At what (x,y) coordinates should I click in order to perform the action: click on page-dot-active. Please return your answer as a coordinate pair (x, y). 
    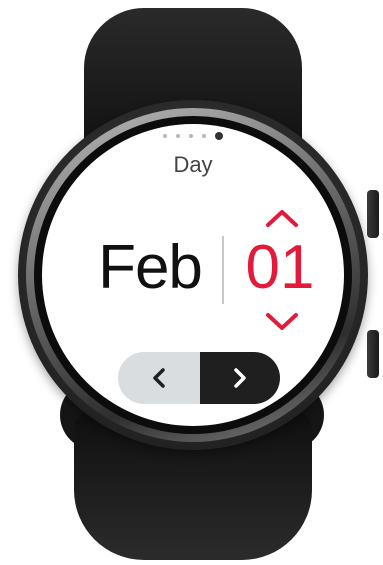
    Looking at the image, I should click on (219, 136).